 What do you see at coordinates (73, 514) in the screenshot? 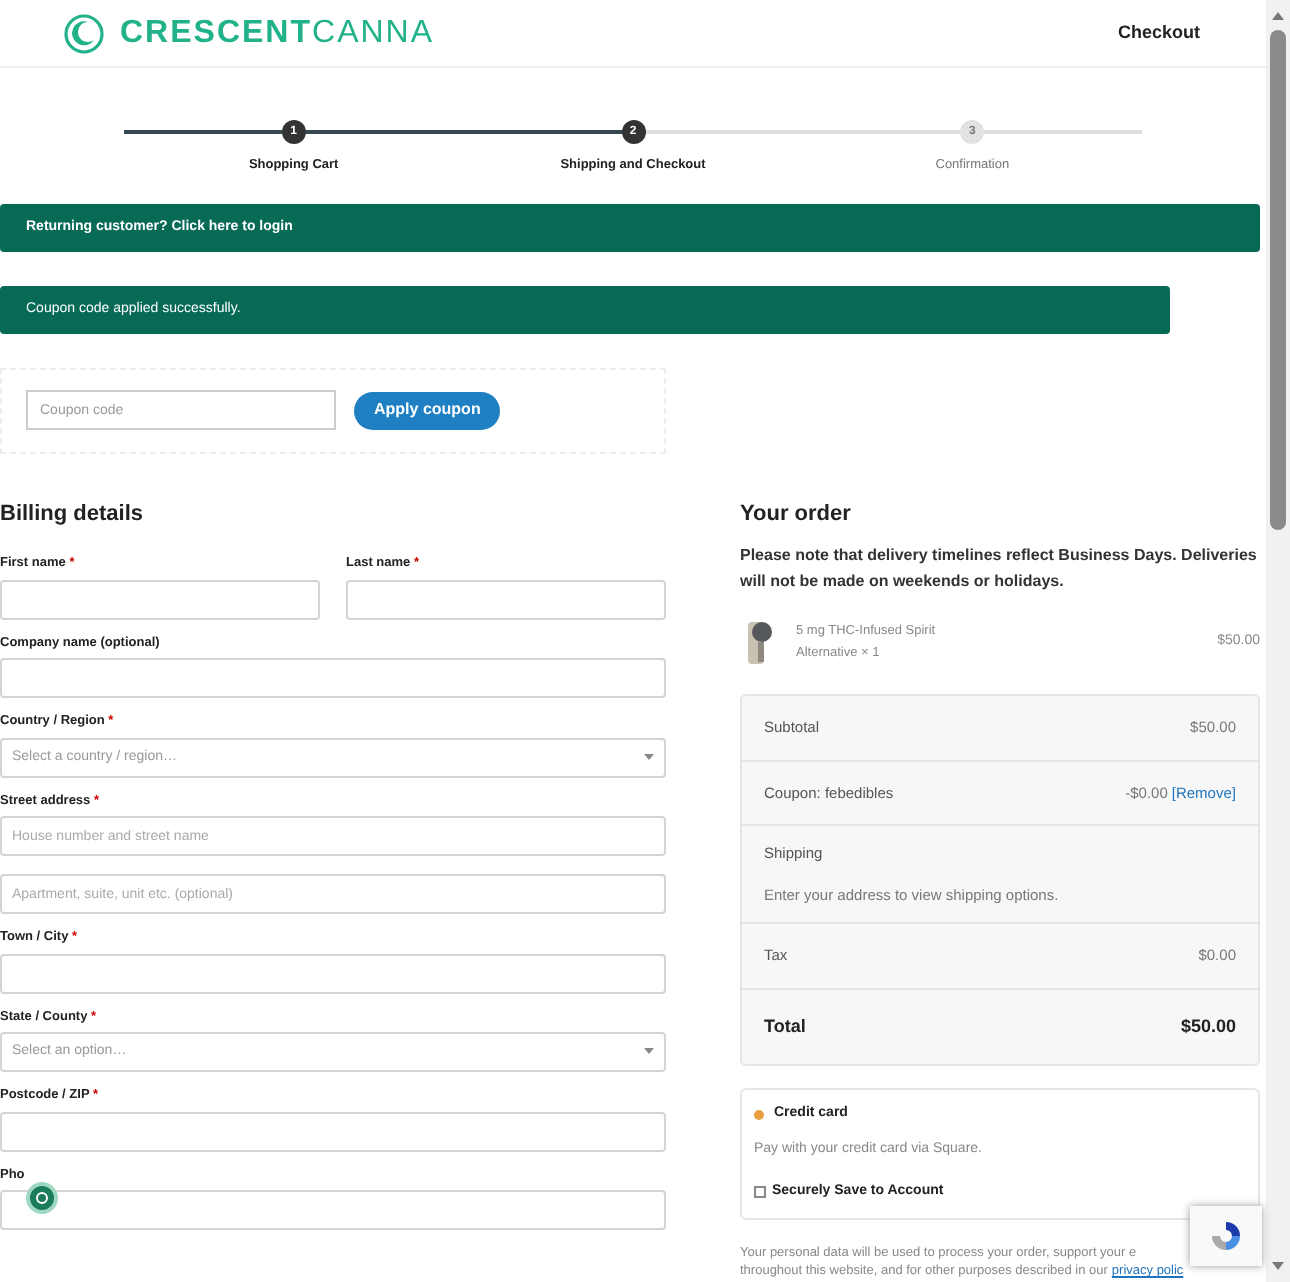
I see `section-title: Billing details` at bounding box center [73, 514].